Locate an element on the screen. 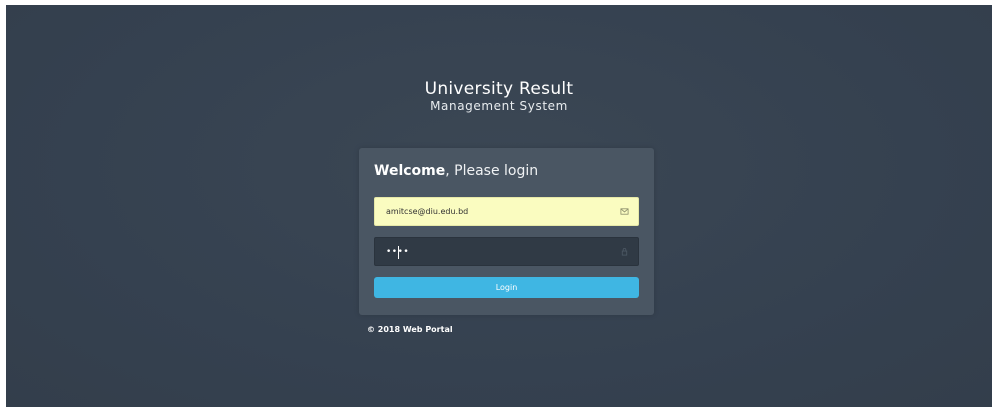 The image size is (998, 412). footer-copyright: © 2018 Web Portal is located at coordinates (410, 329).